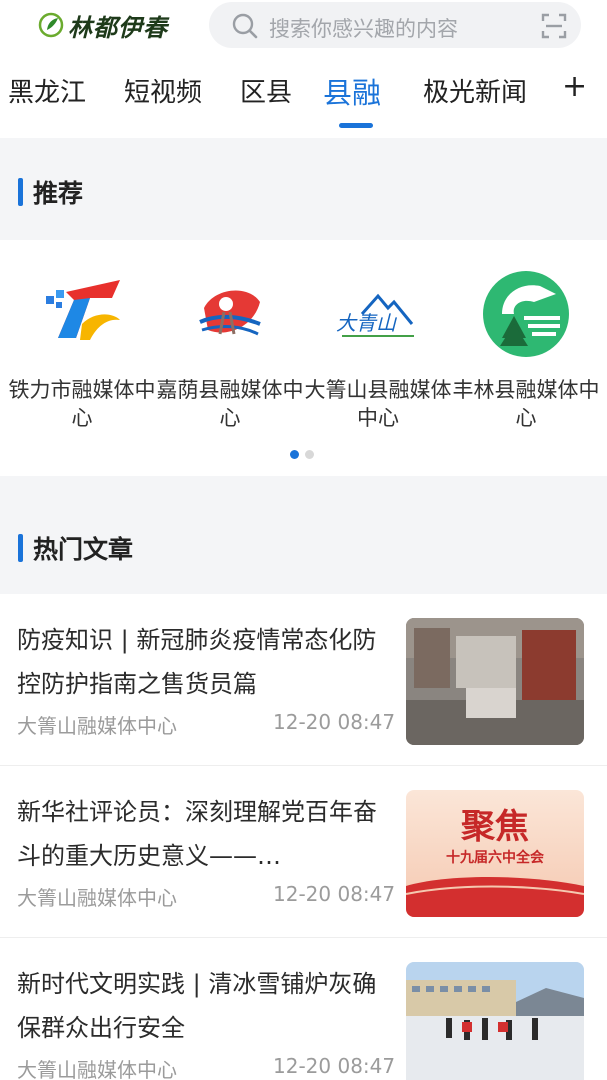  What do you see at coordinates (83, 310) in the screenshot?
I see `tieli-logo-icon` at bounding box center [83, 310].